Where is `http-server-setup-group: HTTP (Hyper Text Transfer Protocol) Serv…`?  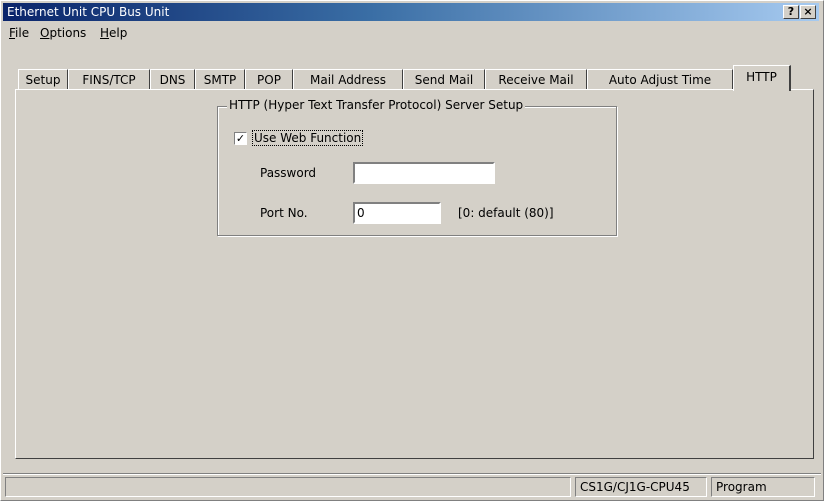 http-server-setup-group: HTTP (Hyper Text Transfer Protocol) Serv… is located at coordinates (417, 167).